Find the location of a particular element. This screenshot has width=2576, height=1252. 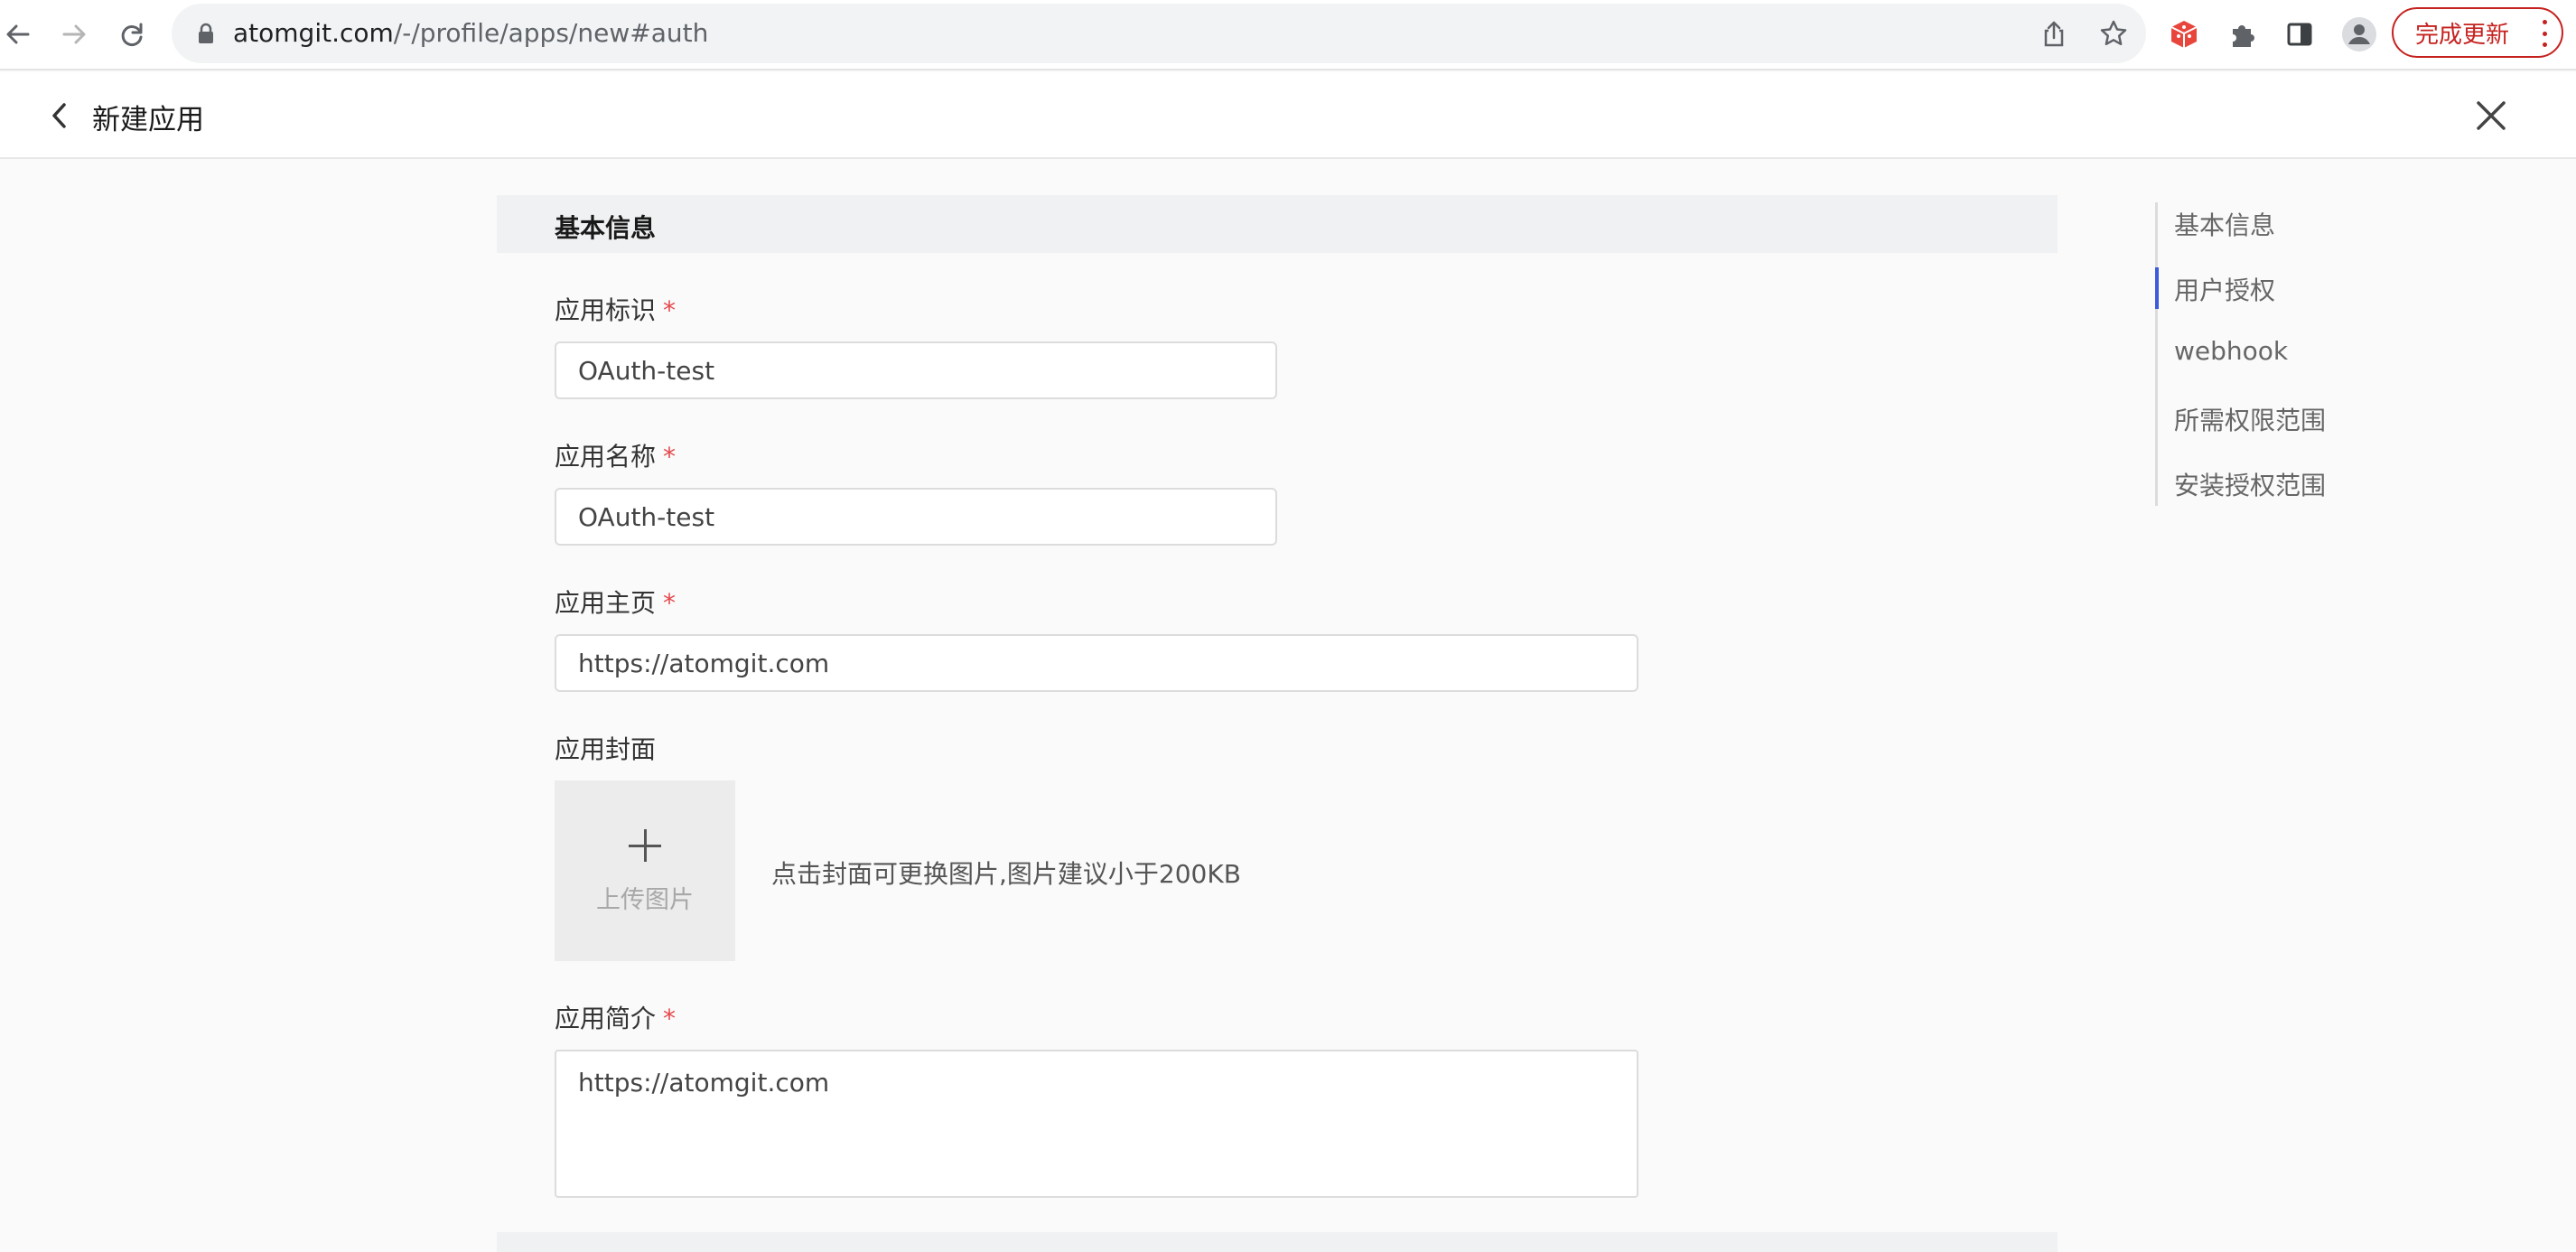

forward-arrow-icon is located at coordinates (74, 34).